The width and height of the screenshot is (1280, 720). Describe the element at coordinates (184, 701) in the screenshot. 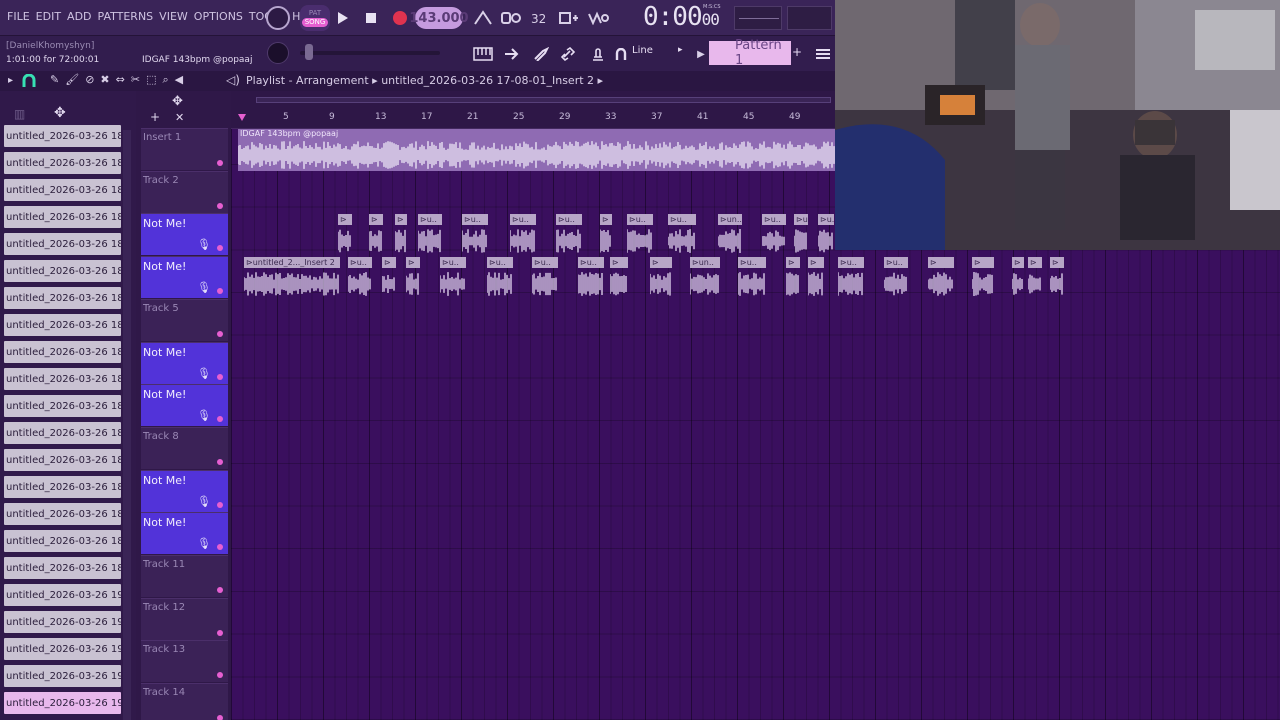

I see `track-header: Track 14` at that location.